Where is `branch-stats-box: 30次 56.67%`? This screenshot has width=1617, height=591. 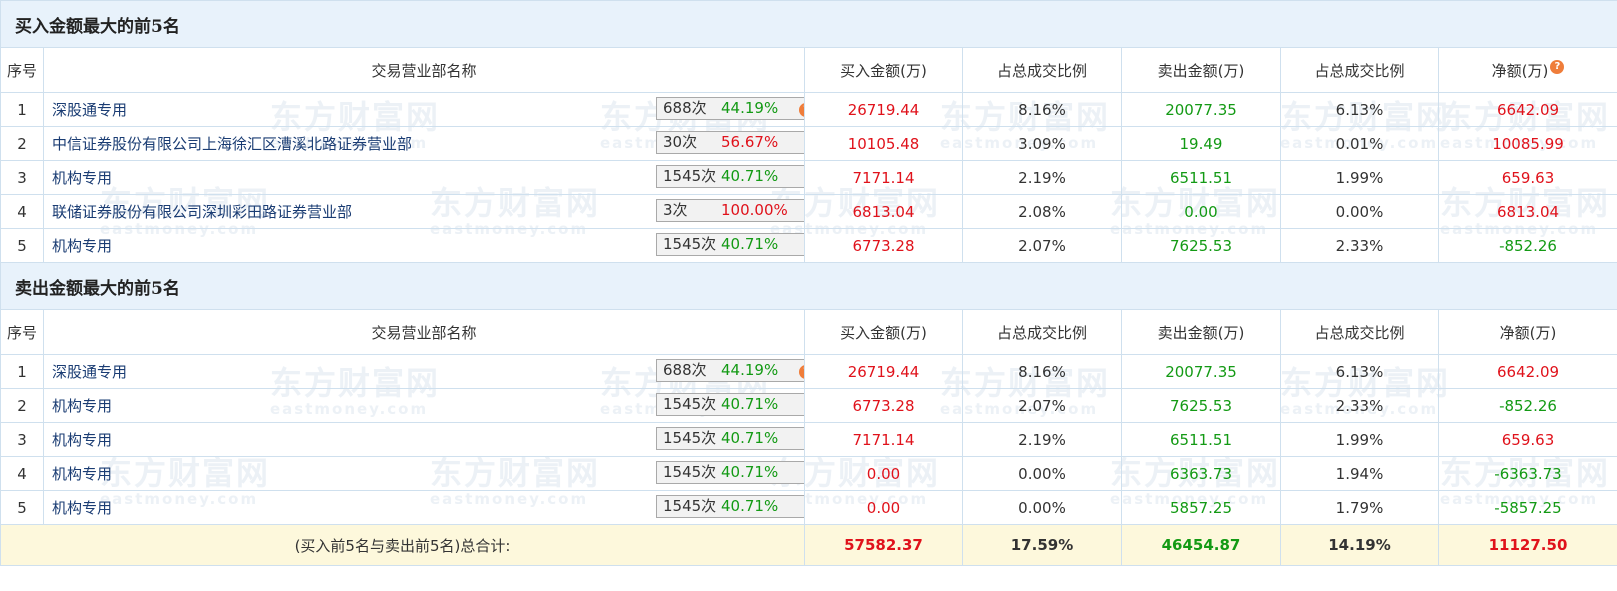
branch-stats-box: 30次 56.67% is located at coordinates (730, 142).